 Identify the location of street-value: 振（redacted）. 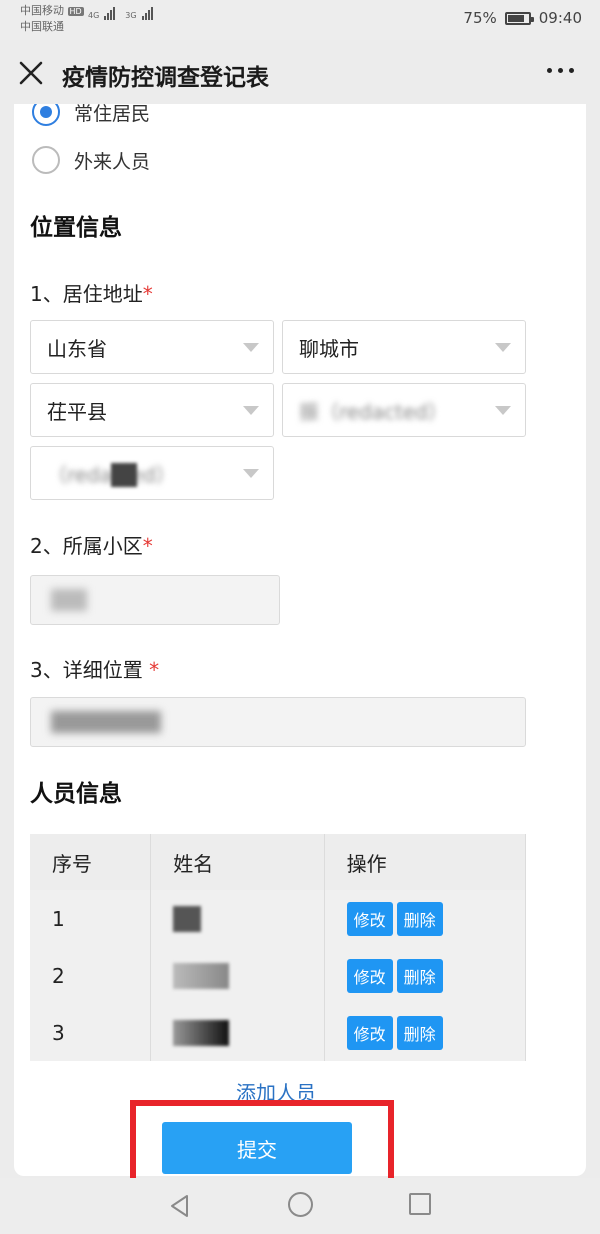
(373, 411).